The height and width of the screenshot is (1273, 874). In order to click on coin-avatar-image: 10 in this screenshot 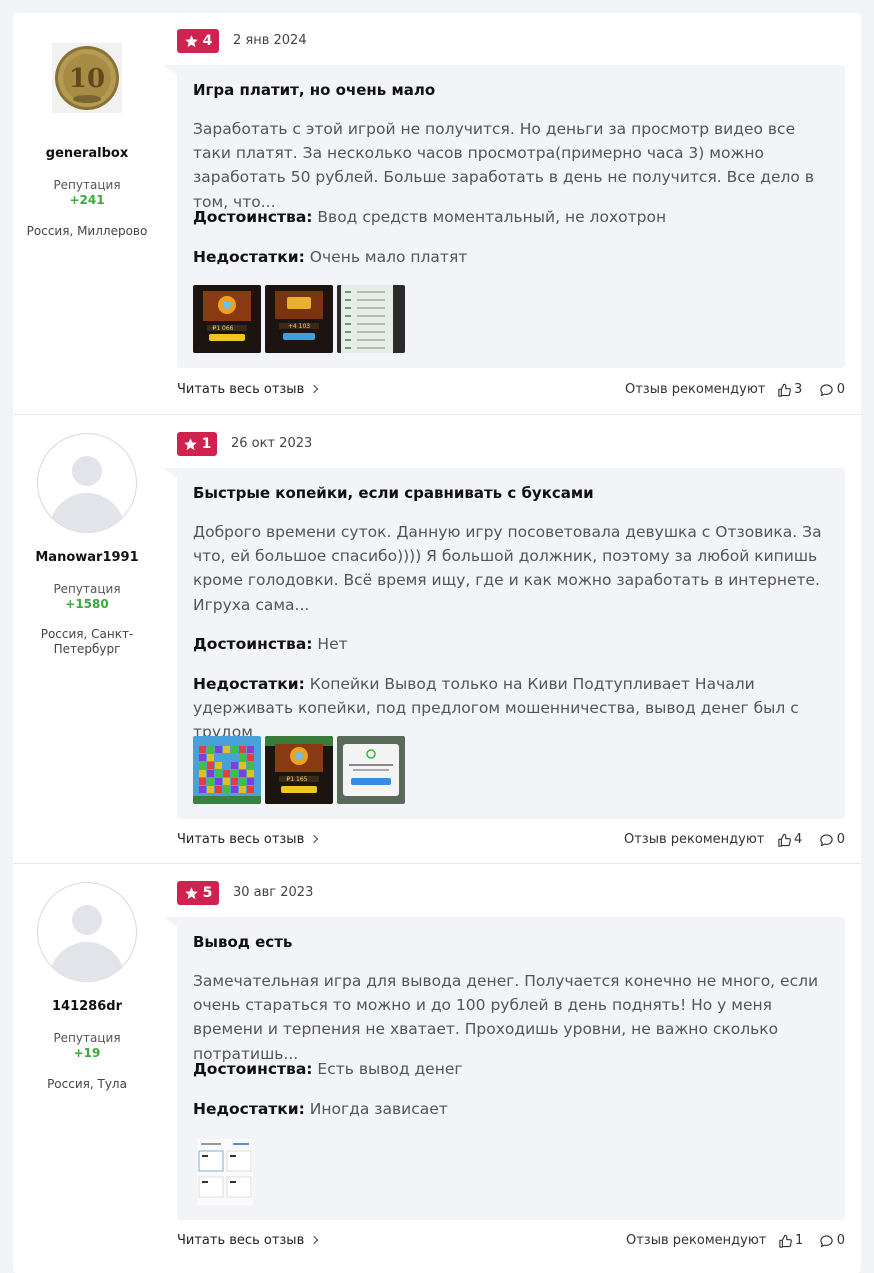, I will do `click(87, 78)`.